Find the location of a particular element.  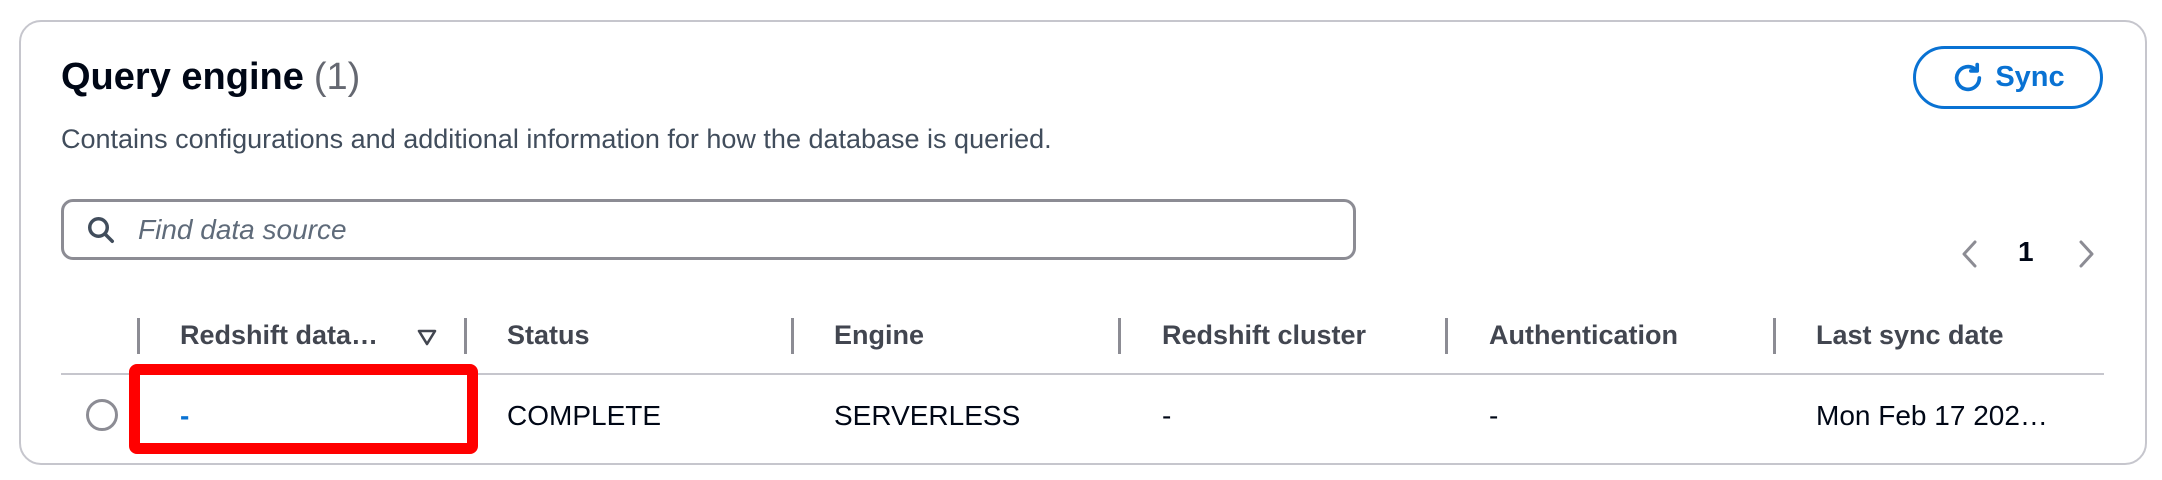

engine-cell: SERVERLESS is located at coordinates (927, 415).